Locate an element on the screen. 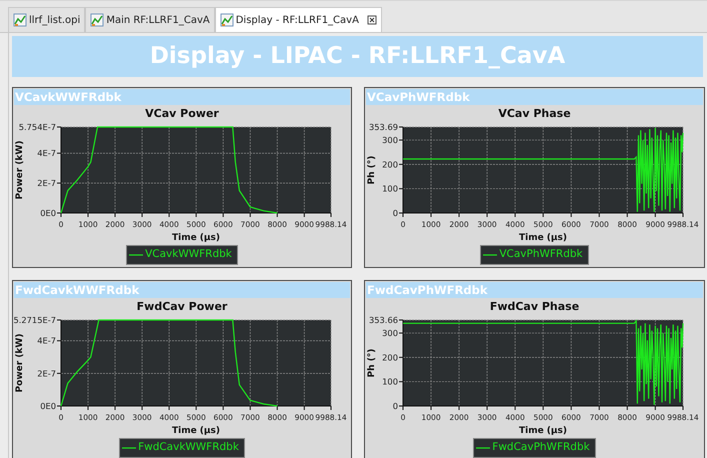 The width and height of the screenshot is (707, 458). panel-header: VCavPhWFRdbk is located at coordinates (534, 97).